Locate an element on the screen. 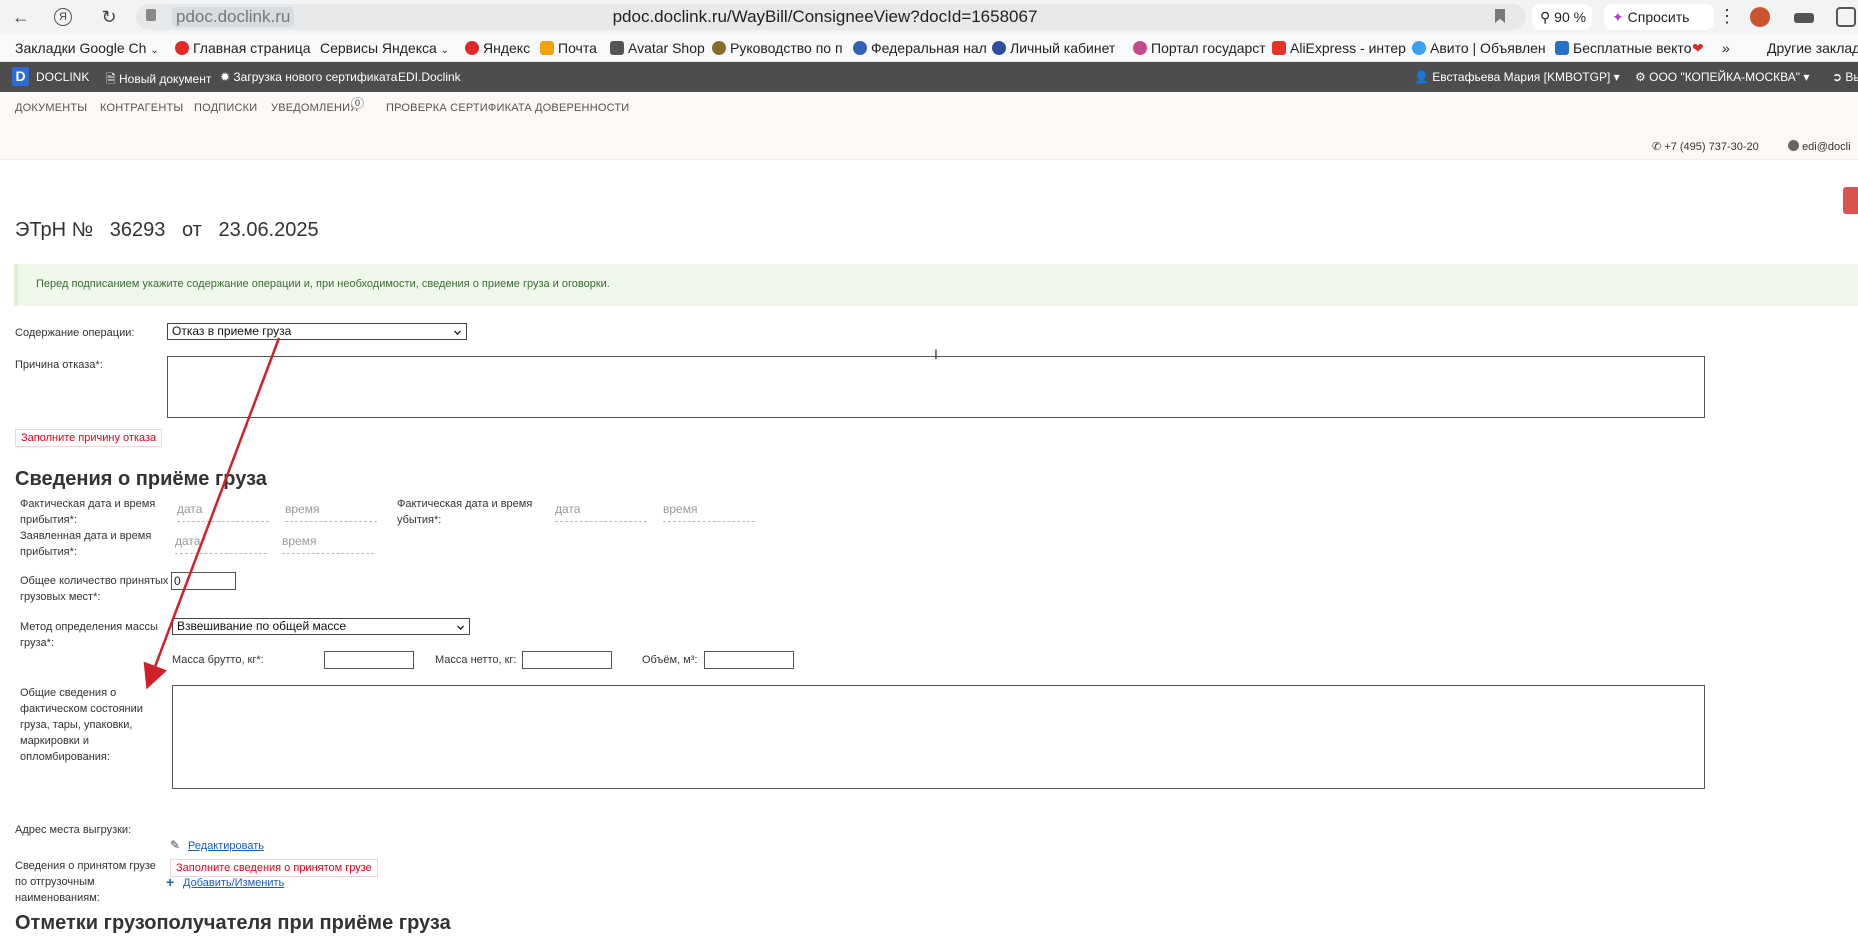 The image size is (1858, 950). gear-icon: ⚙ is located at coordinates (1640, 77).